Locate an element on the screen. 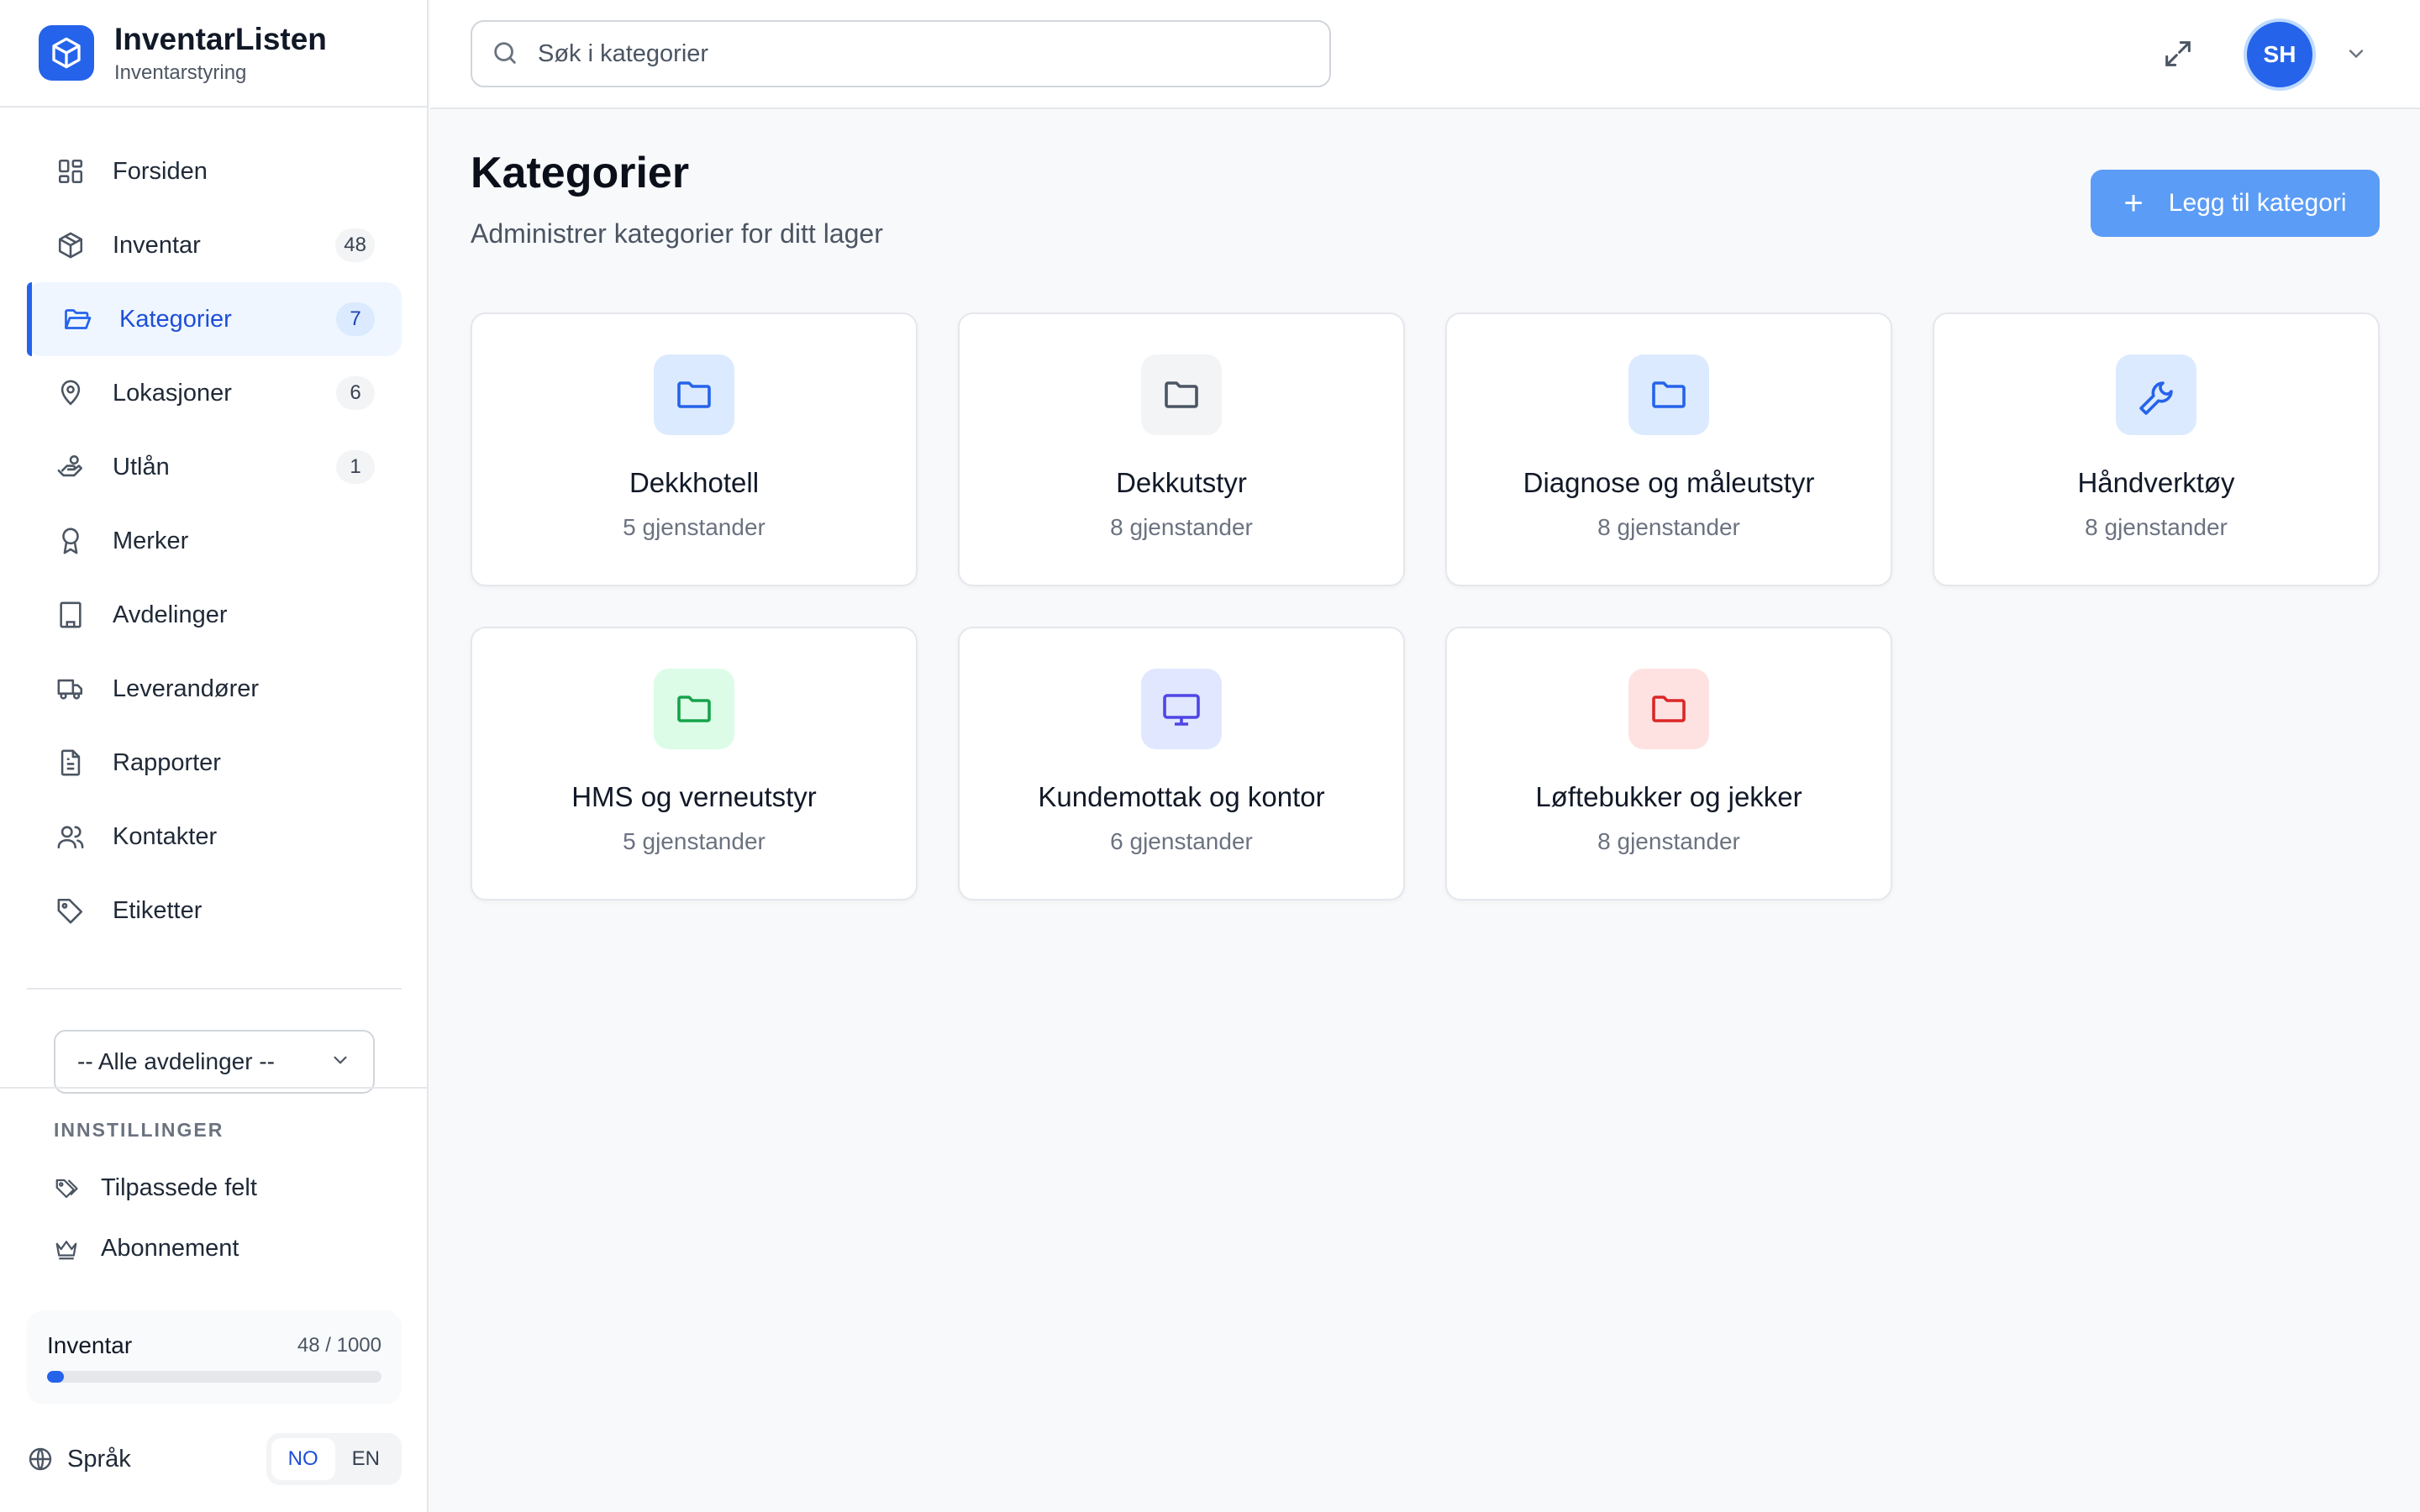 Image resolution: width=2420 pixels, height=1512 pixels. category-count: 5 gjenstander is located at coordinates (694, 527).